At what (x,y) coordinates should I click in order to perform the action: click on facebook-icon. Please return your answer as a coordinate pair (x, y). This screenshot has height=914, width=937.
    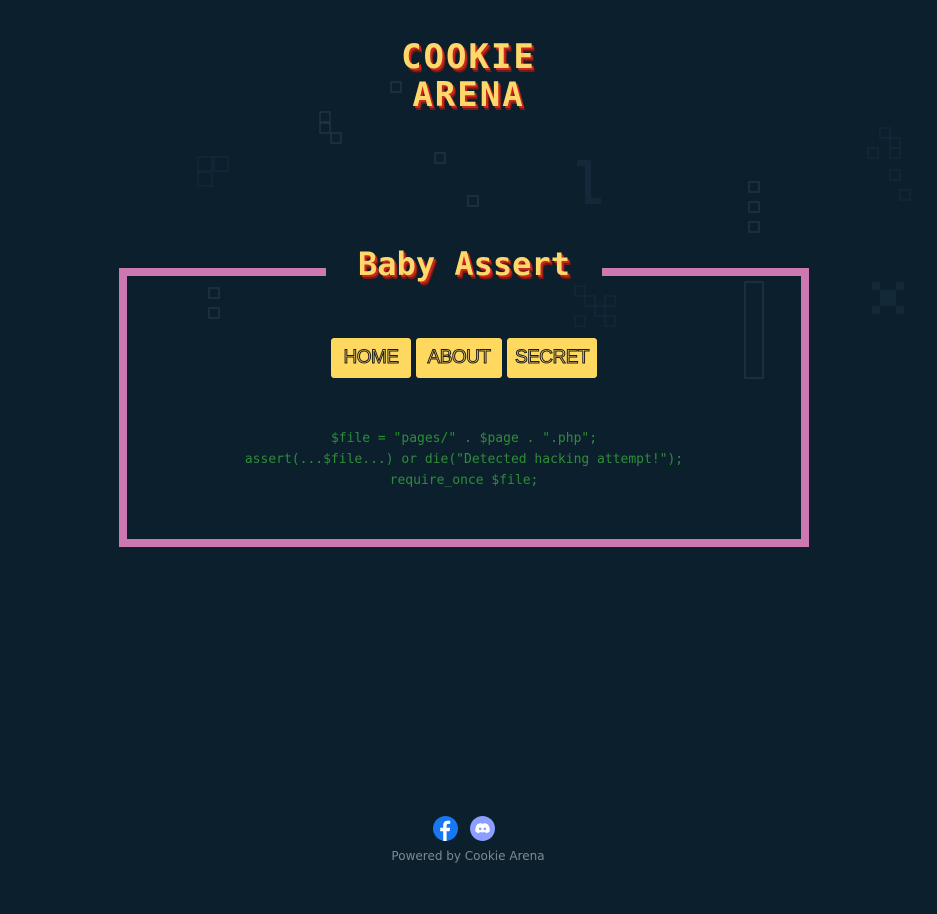
    Looking at the image, I should click on (445, 828).